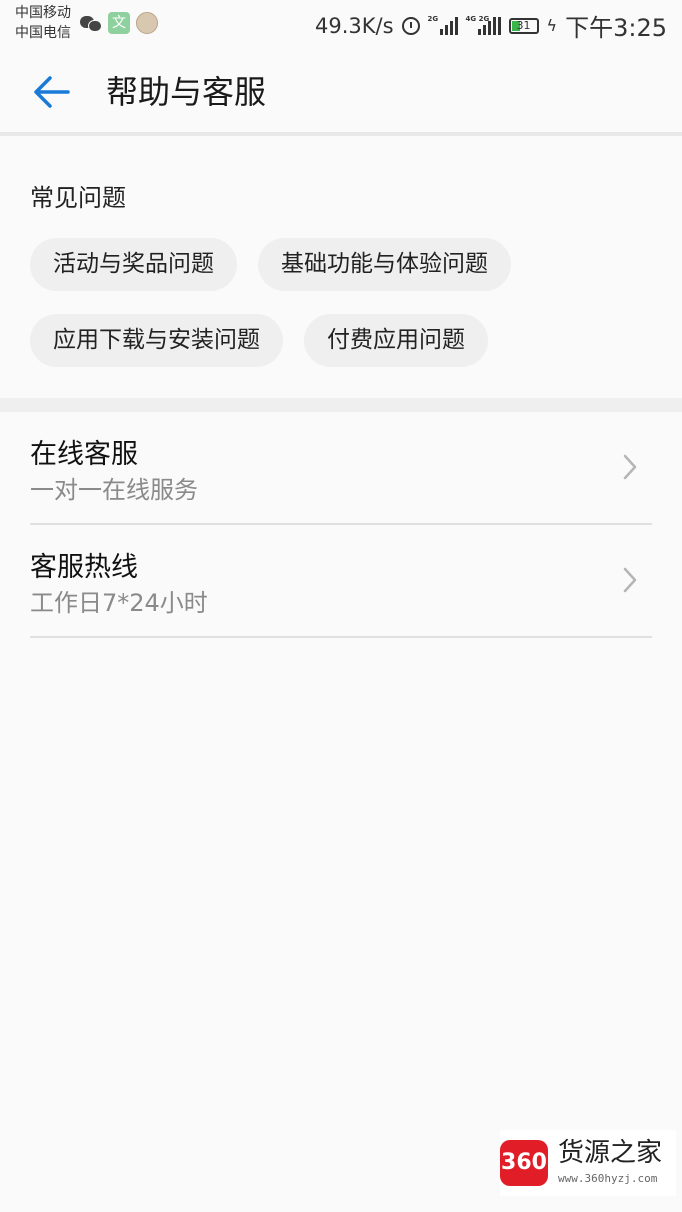  Describe the element at coordinates (341, 468) in the screenshot. I see `list-item-online-service: 在线客服 一对一在线服务` at that location.